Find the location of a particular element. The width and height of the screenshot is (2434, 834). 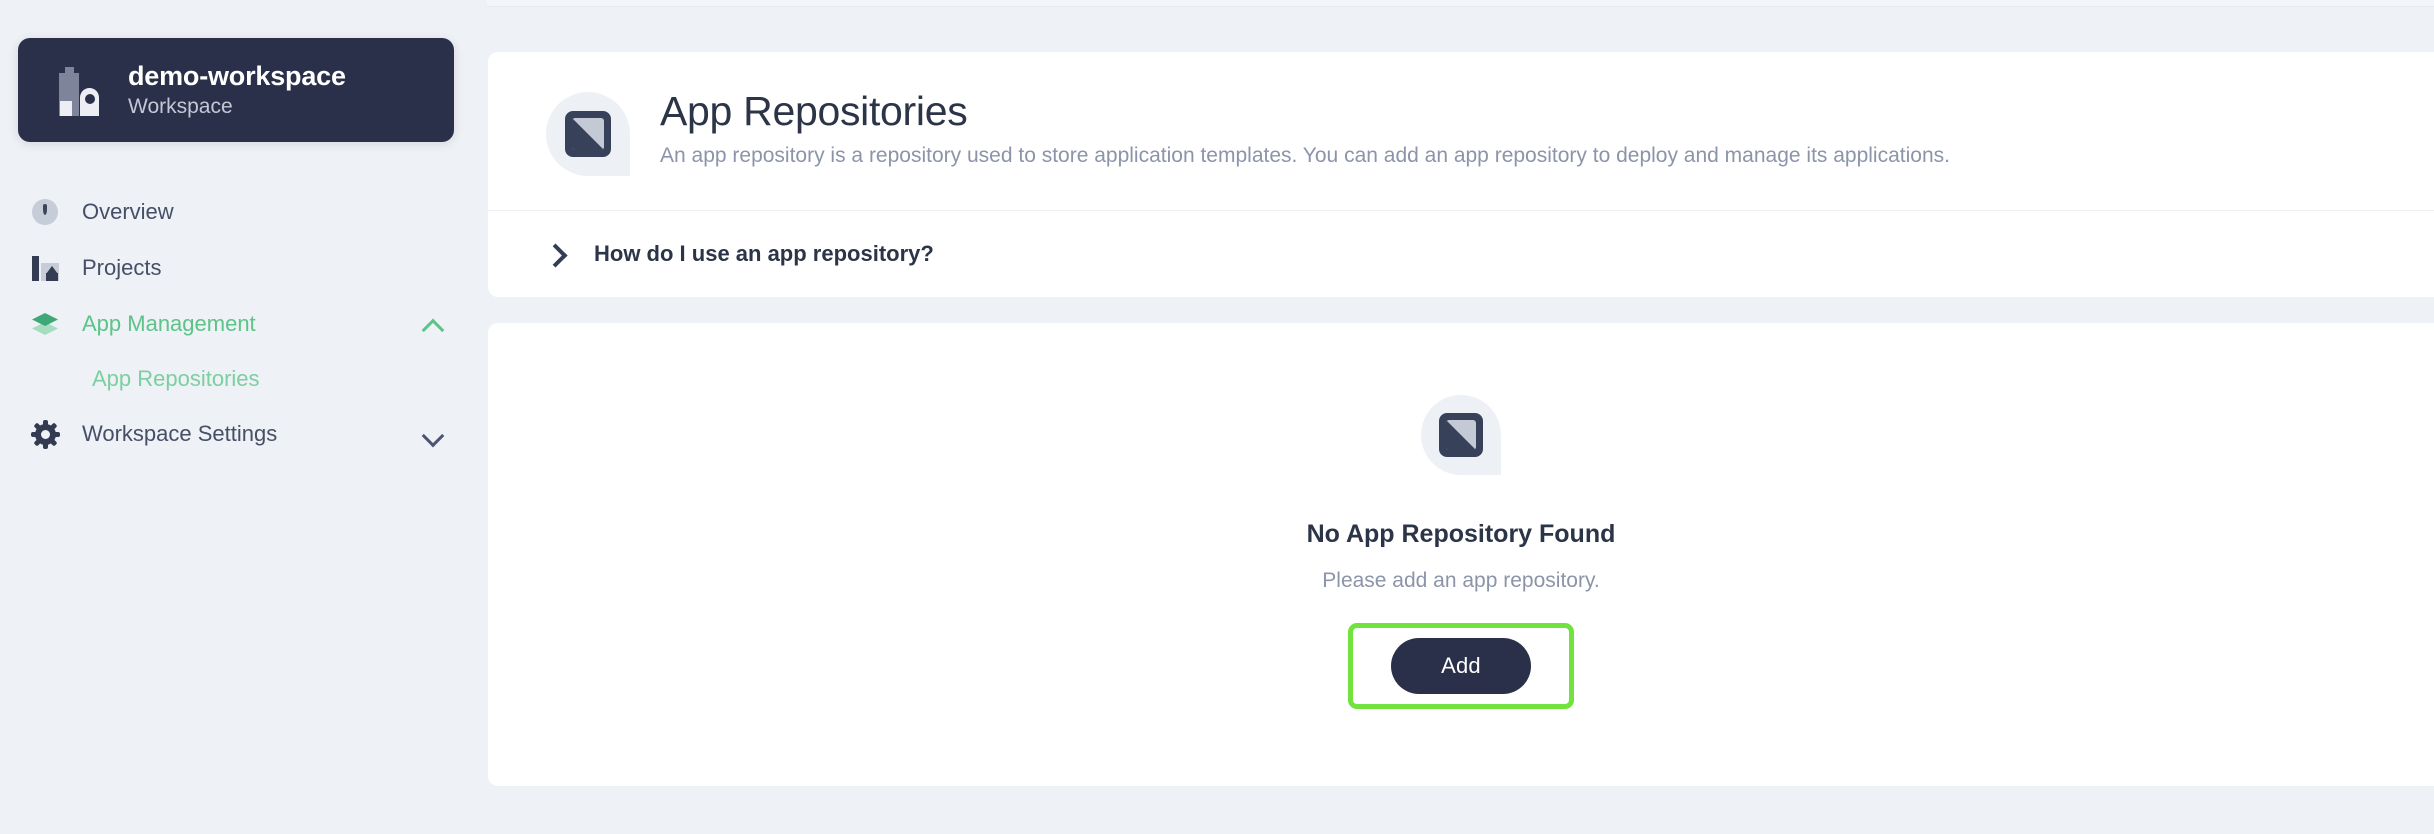

sidebar-item-app-repositories: App Repositories is located at coordinates (243, 379).